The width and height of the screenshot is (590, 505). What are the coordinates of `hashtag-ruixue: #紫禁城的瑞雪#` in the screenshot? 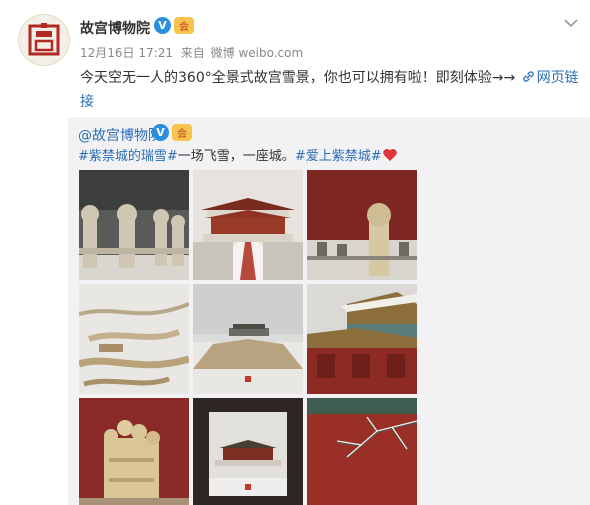 It's located at (128, 156).